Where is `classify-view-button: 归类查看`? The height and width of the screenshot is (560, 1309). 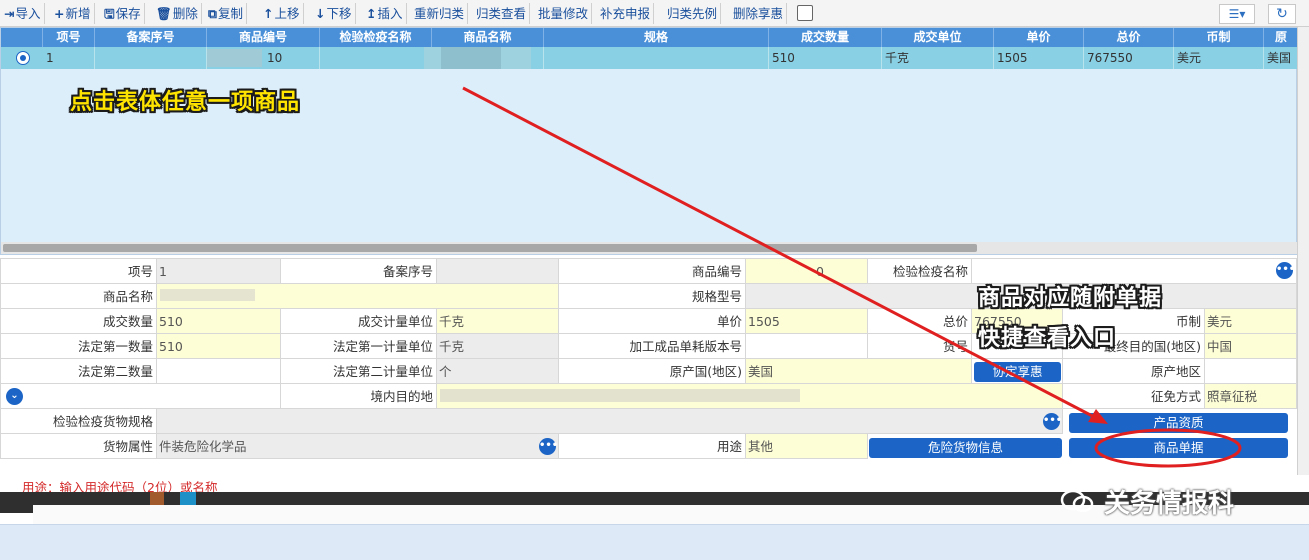 classify-view-button: 归类查看 is located at coordinates (503, 13).